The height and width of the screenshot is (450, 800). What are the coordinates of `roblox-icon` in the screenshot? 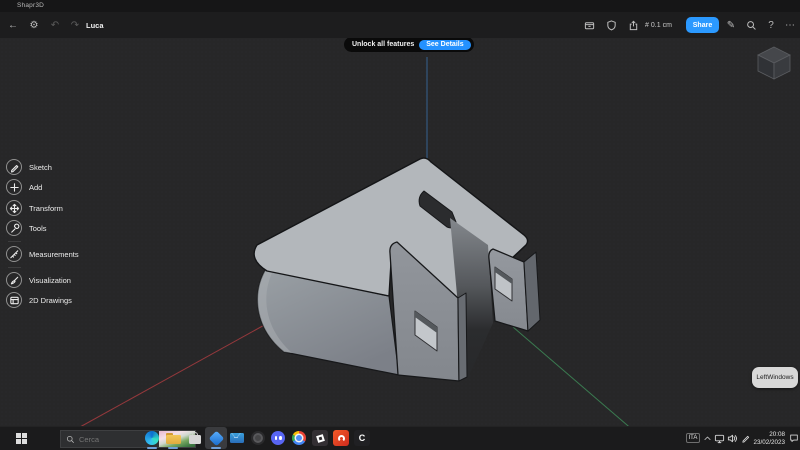 It's located at (320, 438).